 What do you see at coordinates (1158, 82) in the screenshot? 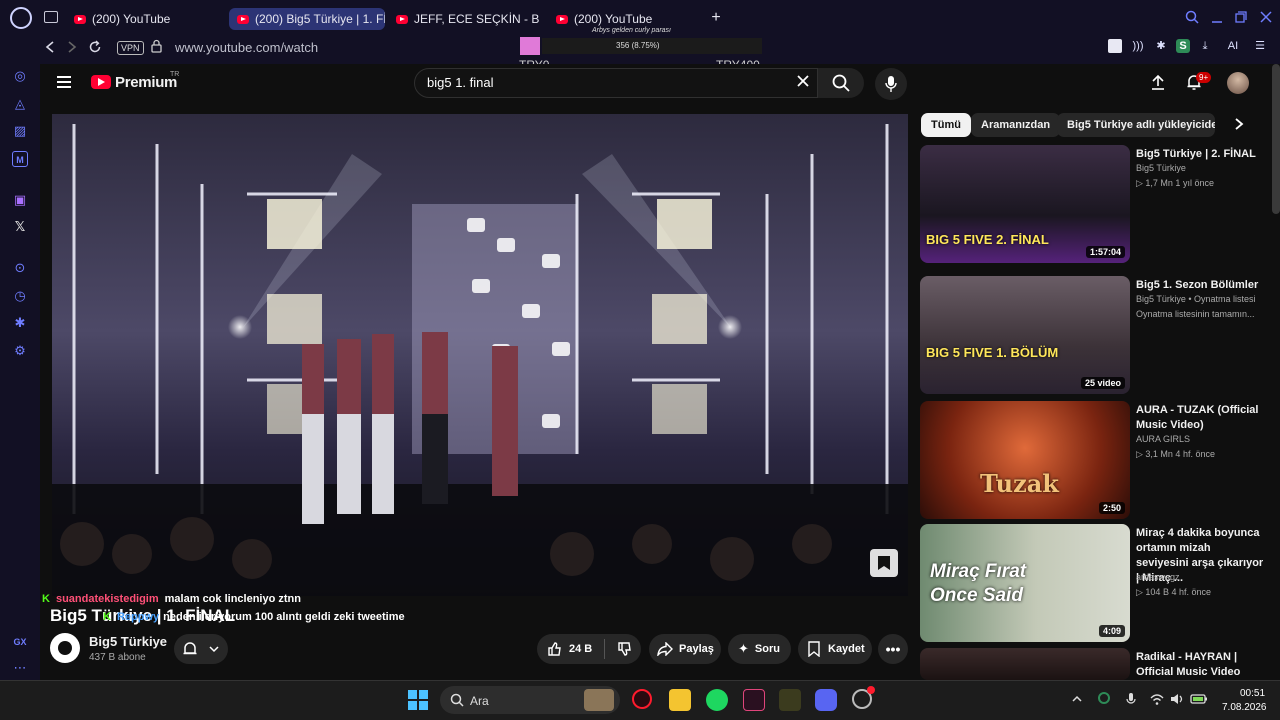
I see `create-upload-icon` at bounding box center [1158, 82].